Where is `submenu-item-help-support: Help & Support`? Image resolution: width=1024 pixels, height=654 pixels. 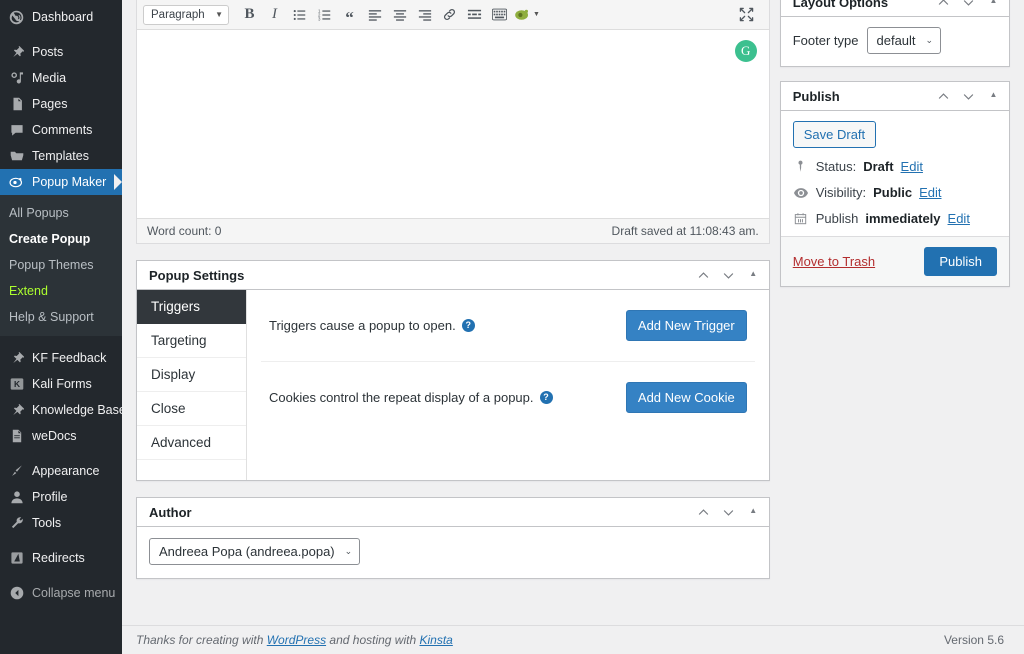 submenu-item-help-support: Help & Support is located at coordinates (61, 317).